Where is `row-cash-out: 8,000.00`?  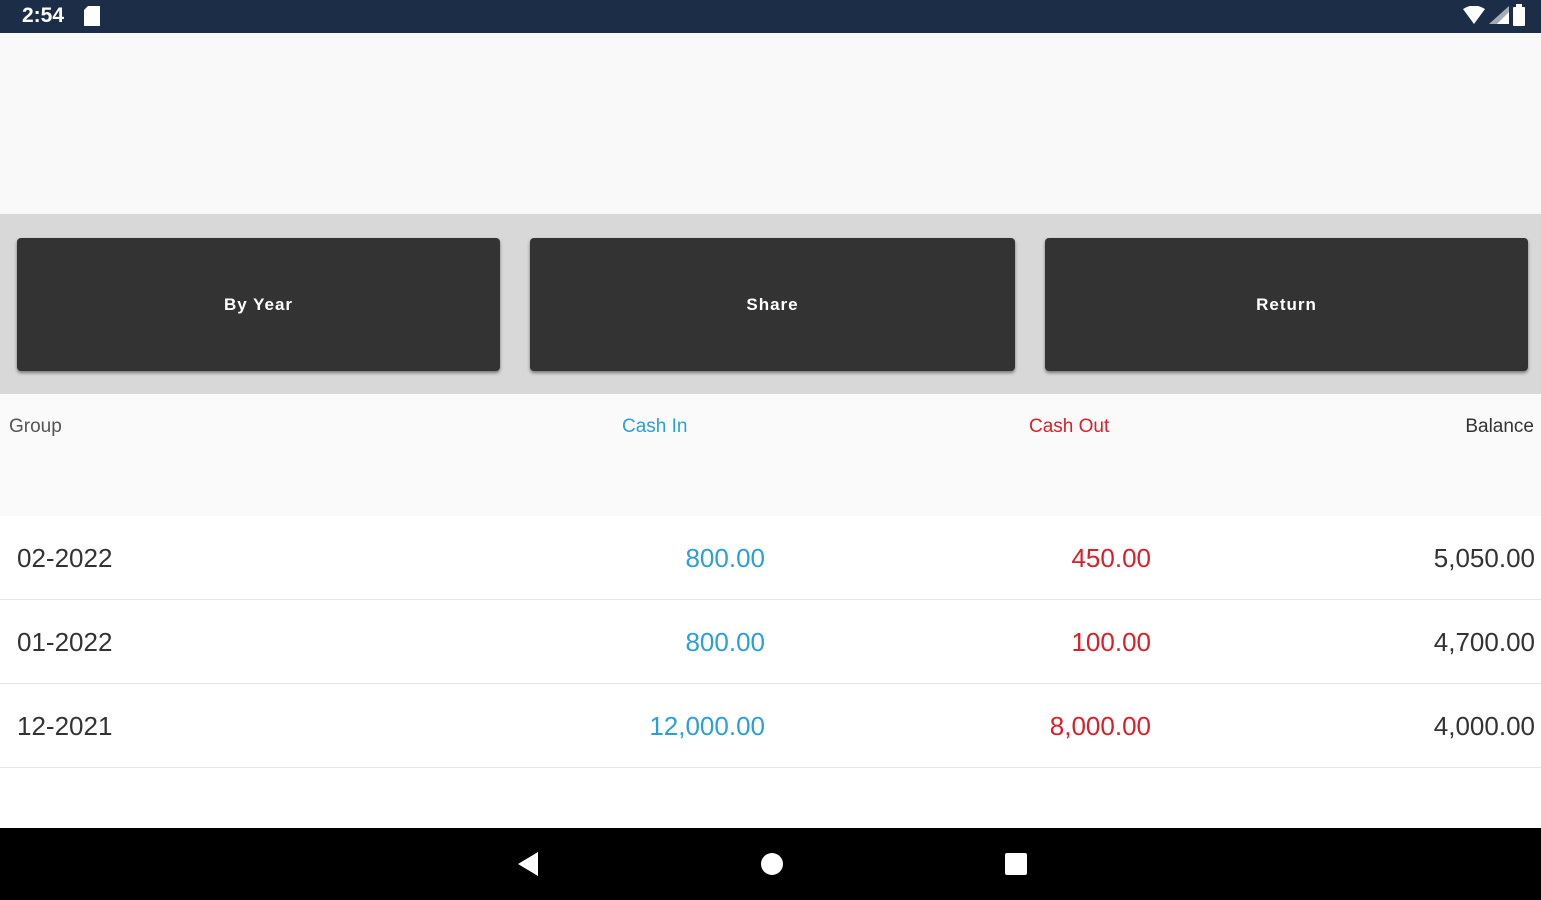
row-cash-out: 8,000.00 is located at coordinates (1100, 726).